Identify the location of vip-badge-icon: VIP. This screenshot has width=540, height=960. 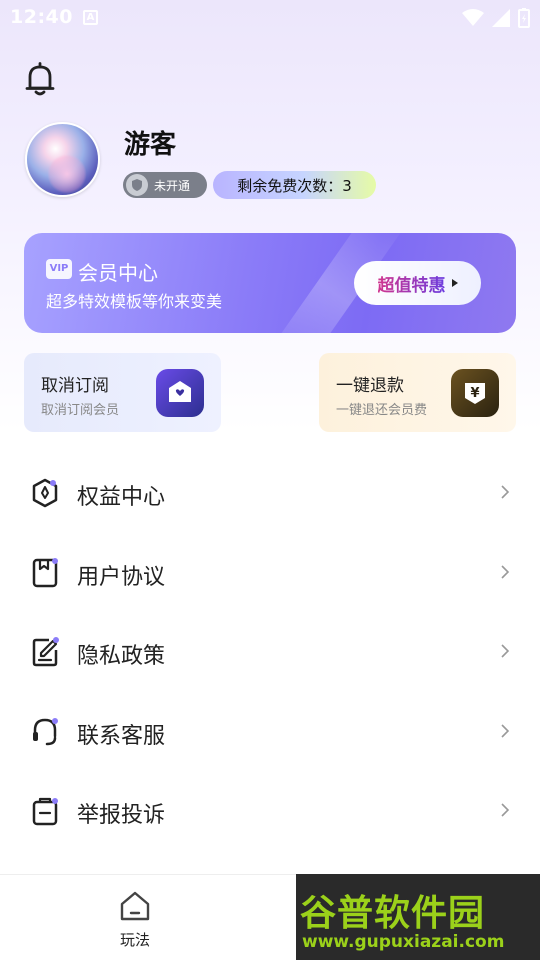
(59, 269).